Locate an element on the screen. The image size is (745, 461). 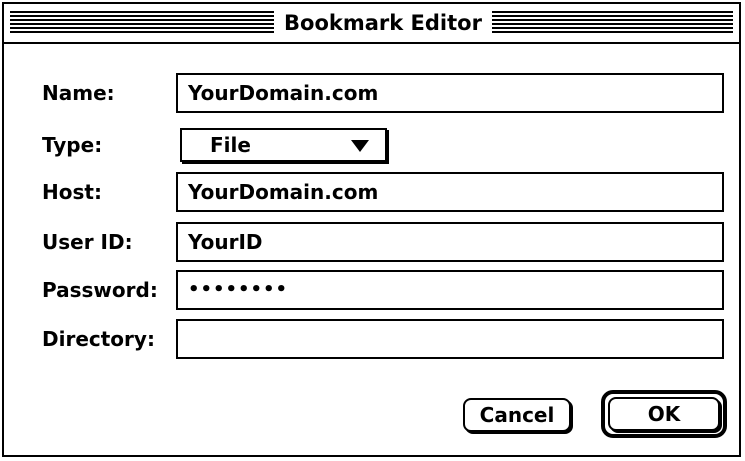
type-dropdown-value: File is located at coordinates (230, 145).